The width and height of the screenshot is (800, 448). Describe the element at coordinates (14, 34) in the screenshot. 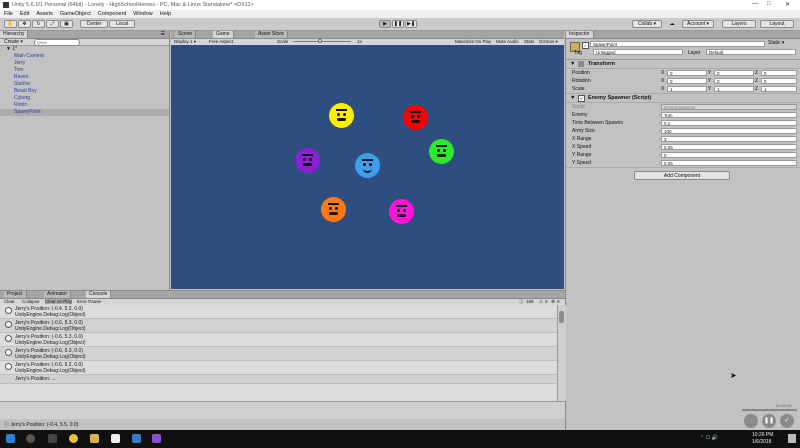

I see `tab-hierarchy: Hierarchy` at that location.